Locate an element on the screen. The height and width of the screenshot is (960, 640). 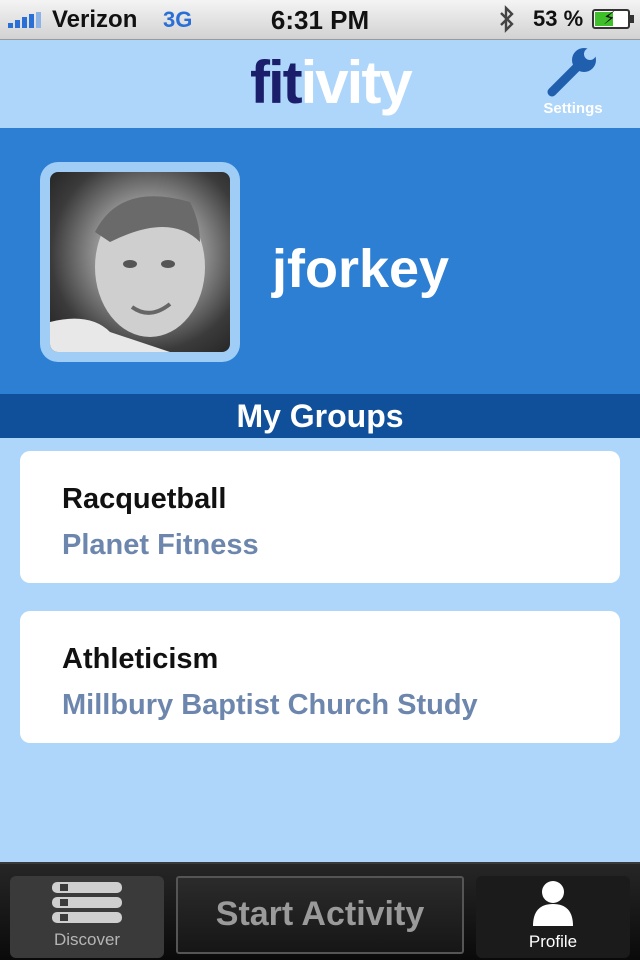
group-name: Athleticism is located at coordinates (140, 659).